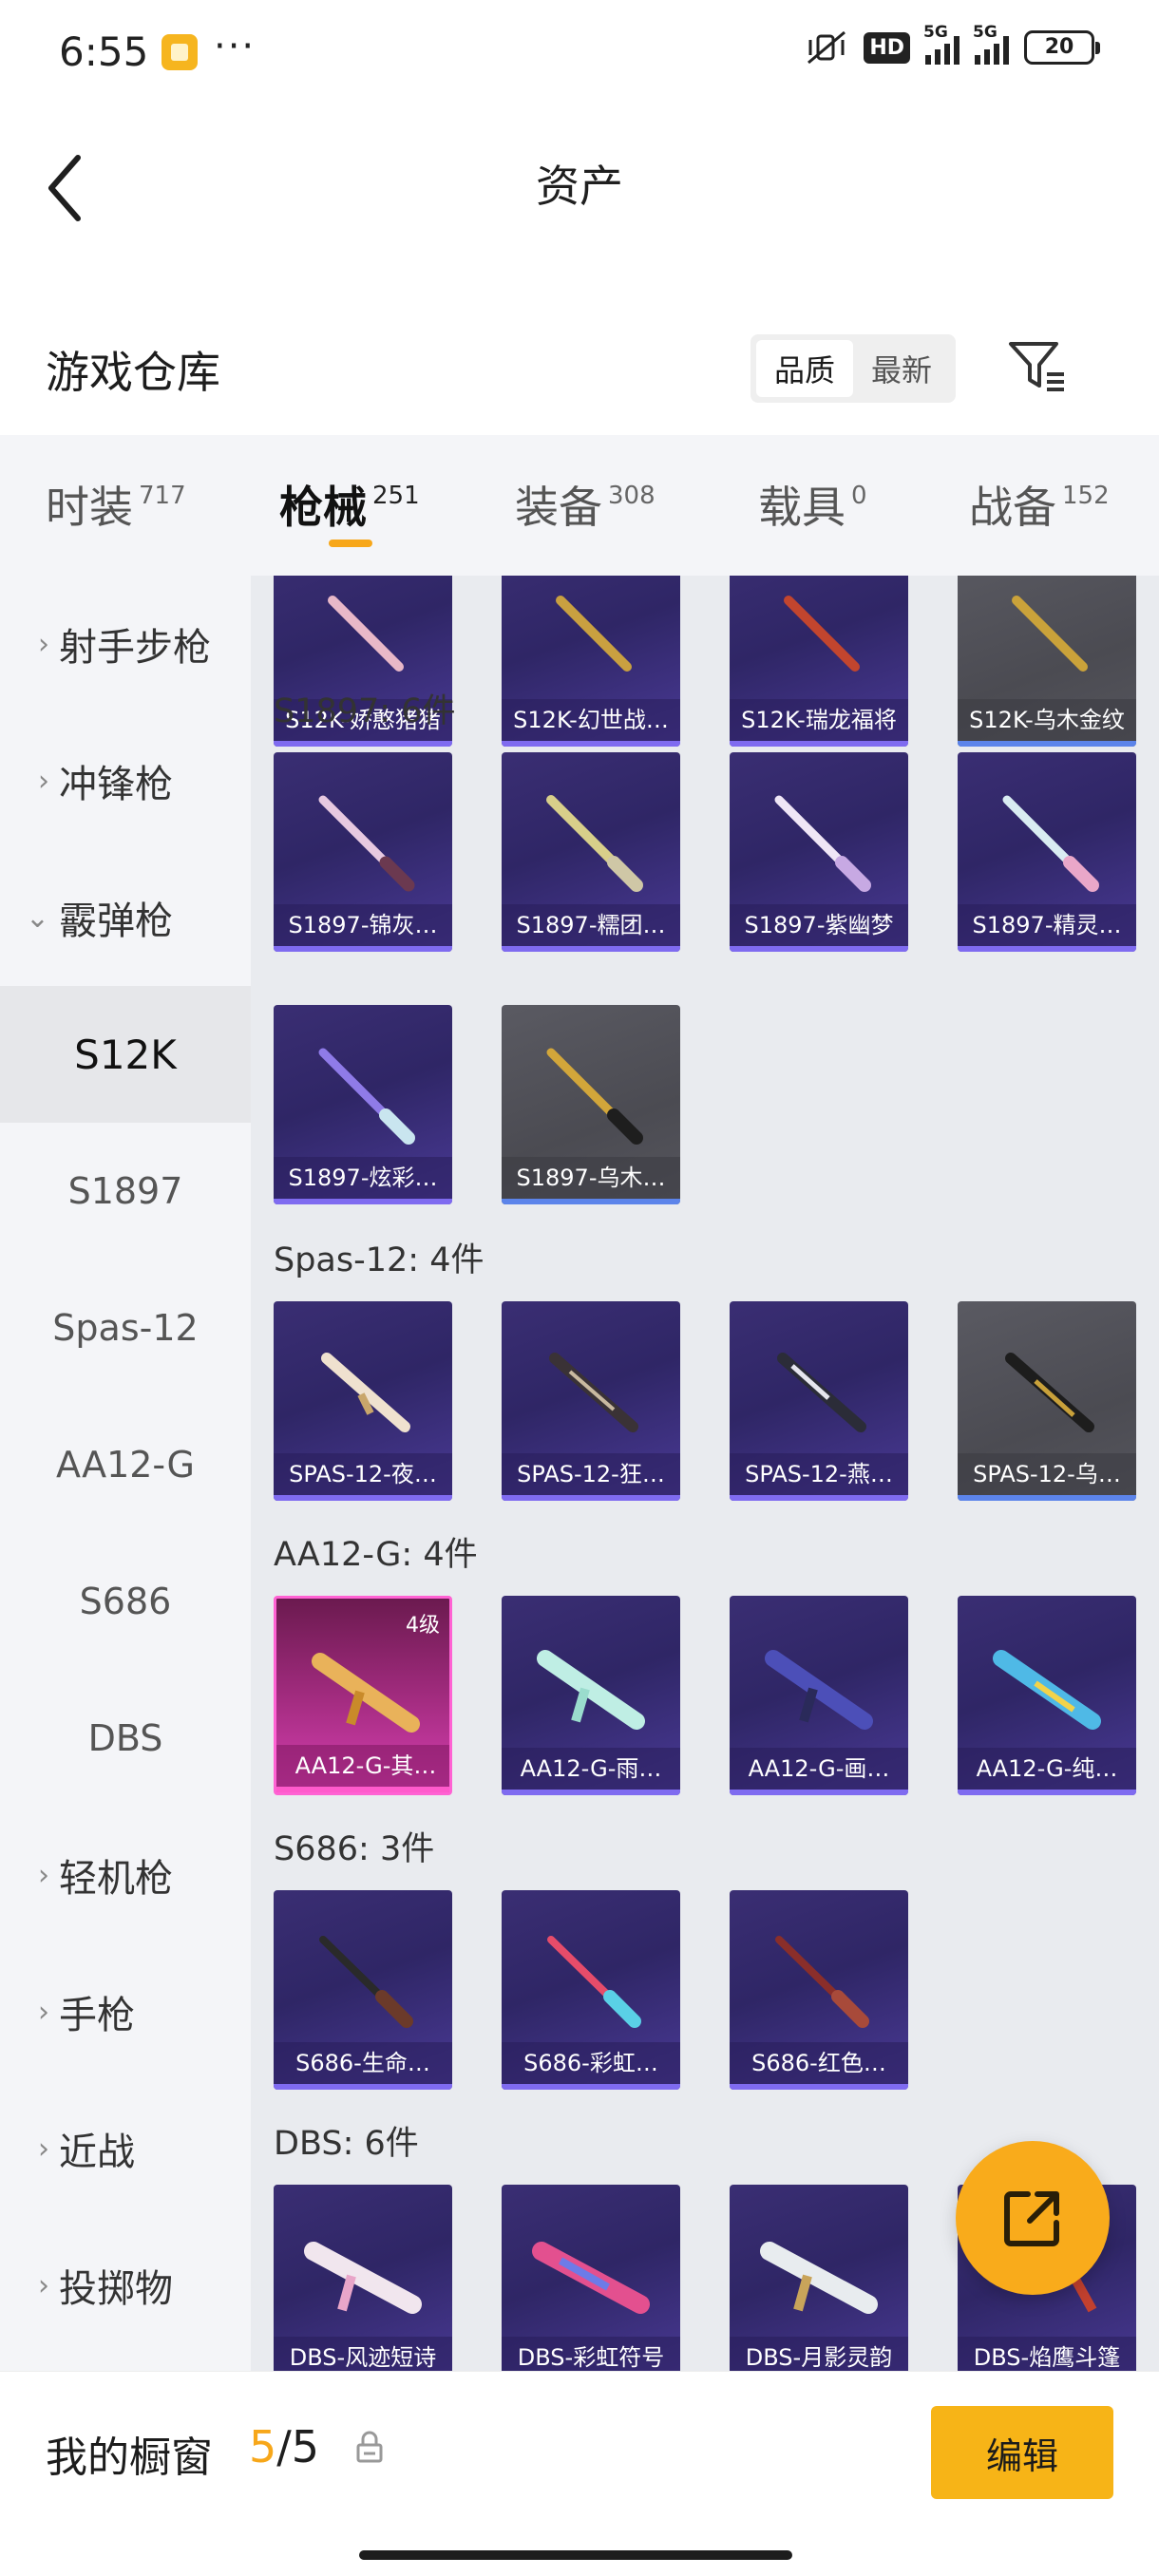 This screenshot has width=1159, height=2576. I want to click on tab-fashion: 时装 717, so click(116, 505).